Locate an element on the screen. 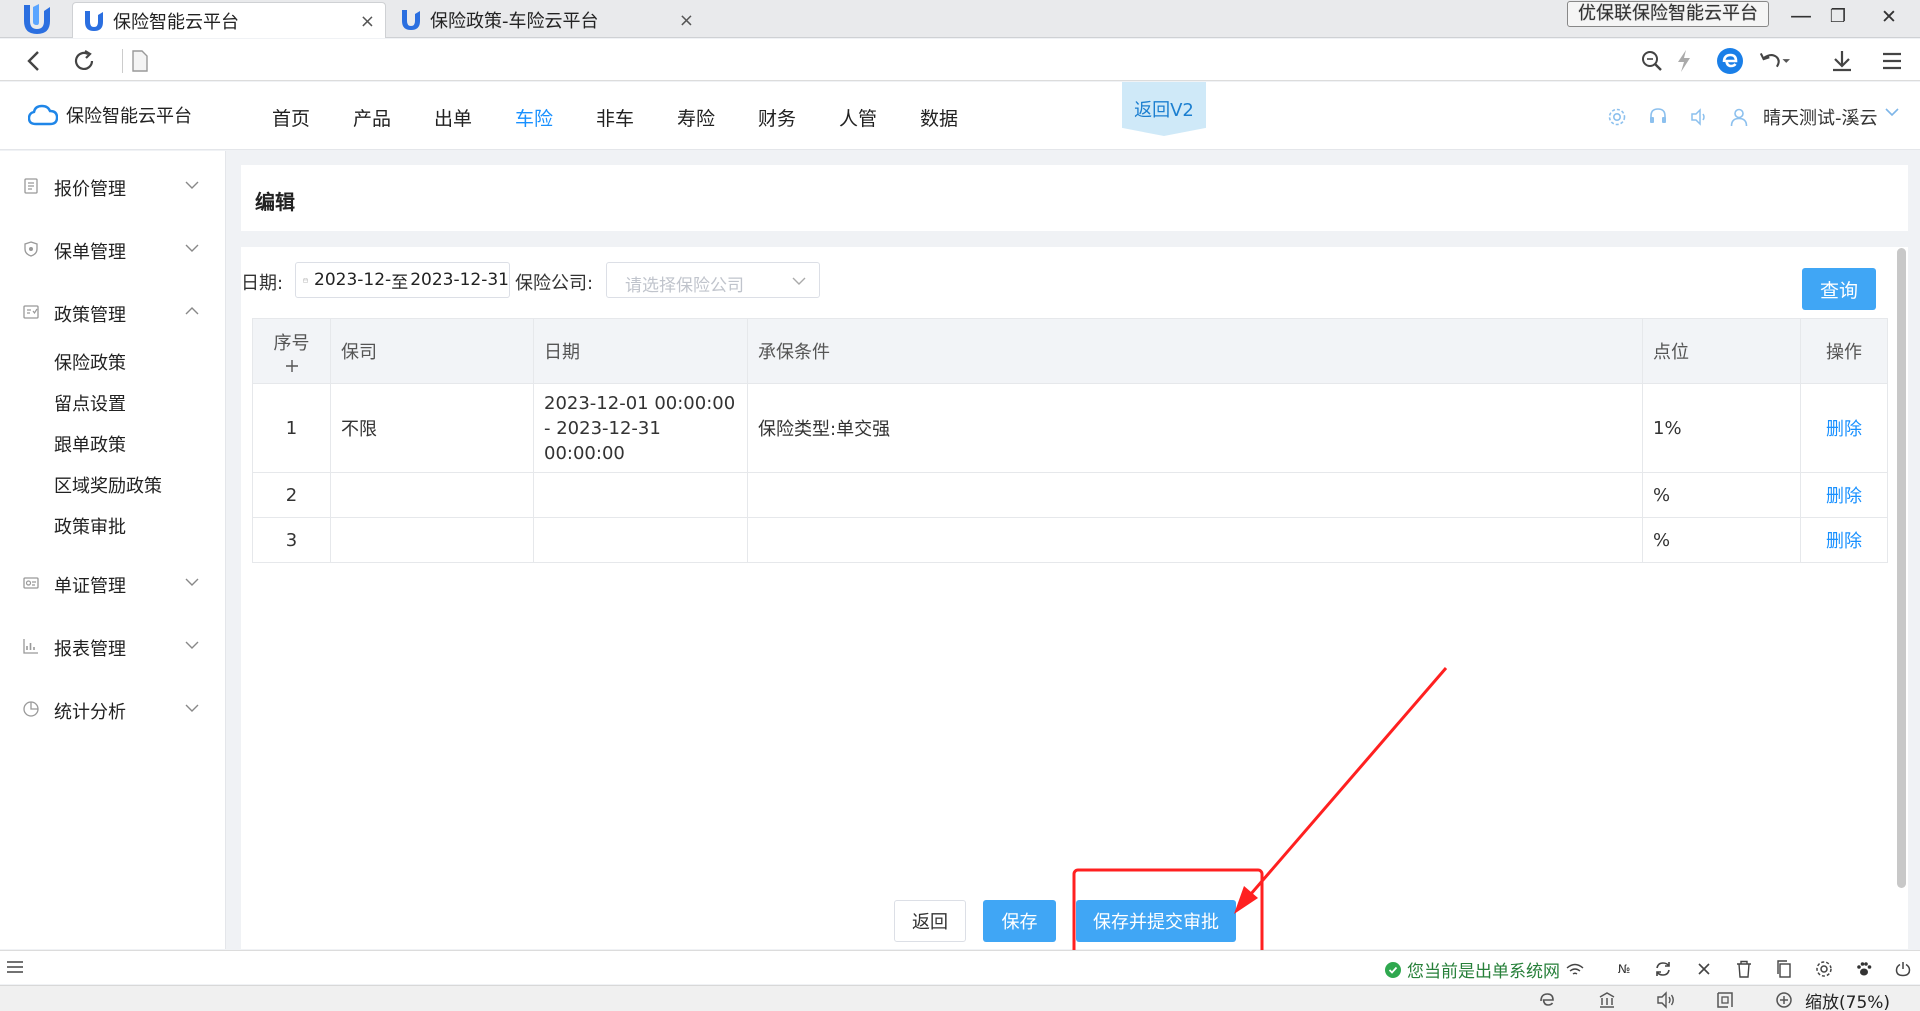 The height and width of the screenshot is (1011, 1920). refresh-icon is located at coordinates (84, 61).